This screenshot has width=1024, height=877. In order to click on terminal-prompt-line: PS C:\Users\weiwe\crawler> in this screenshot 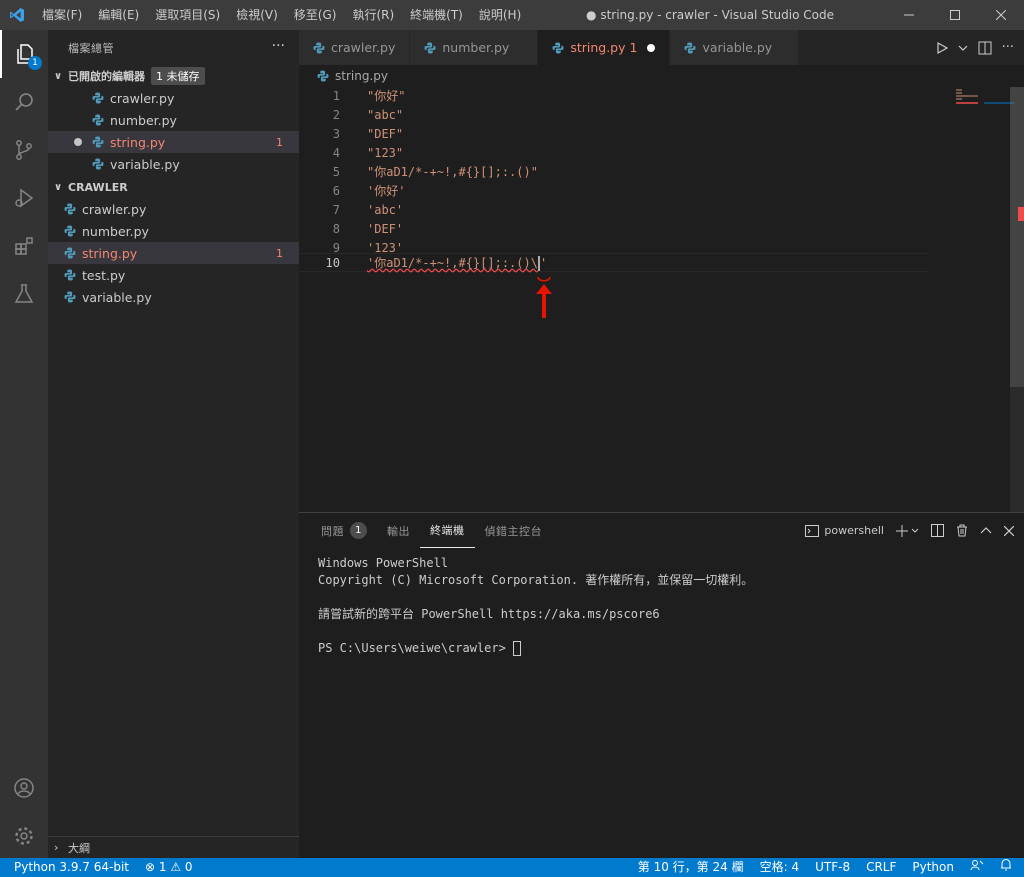, I will do `click(535, 648)`.